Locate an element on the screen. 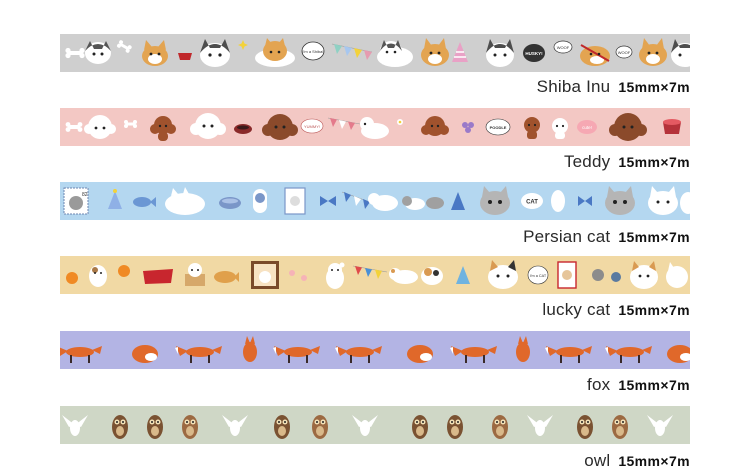 The height and width of the screenshot is (474, 750). tape-lucky-cat: I'm a CAT is located at coordinates (375, 275).